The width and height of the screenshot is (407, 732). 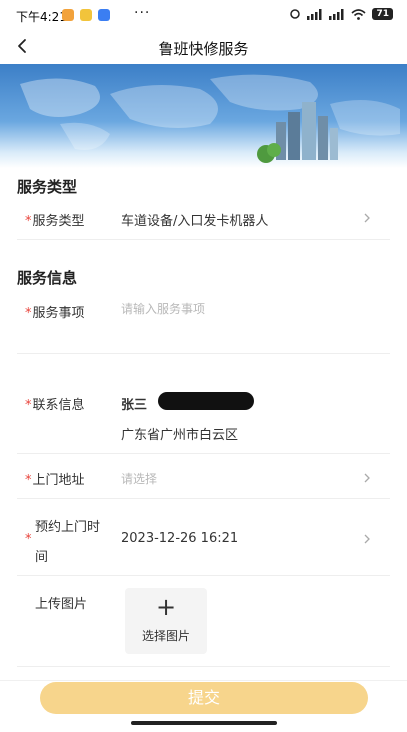 What do you see at coordinates (204, 698) in the screenshot?
I see `submit-button: 提交` at bounding box center [204, 698].